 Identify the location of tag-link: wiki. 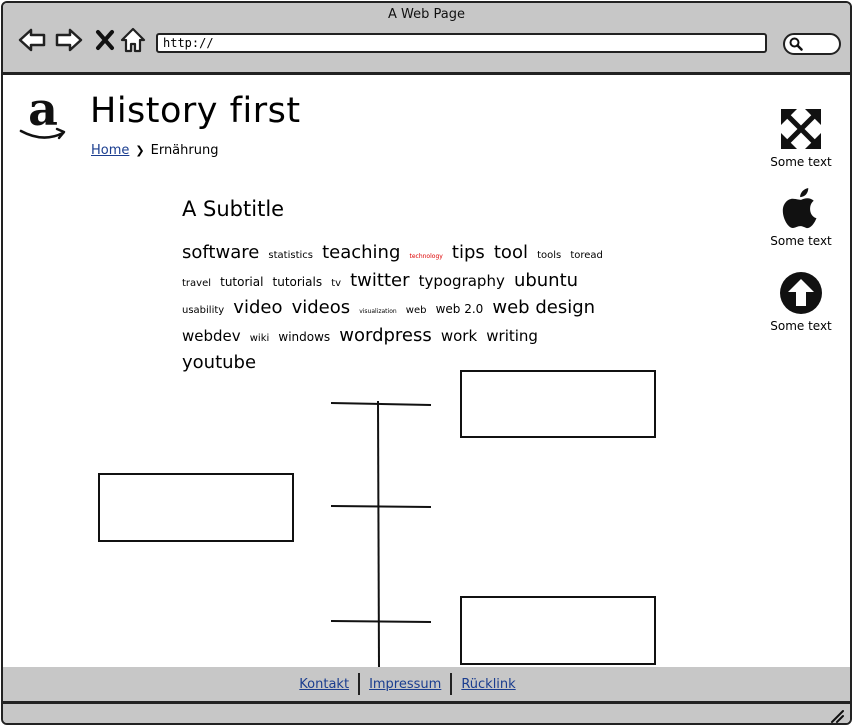
(260, 338).